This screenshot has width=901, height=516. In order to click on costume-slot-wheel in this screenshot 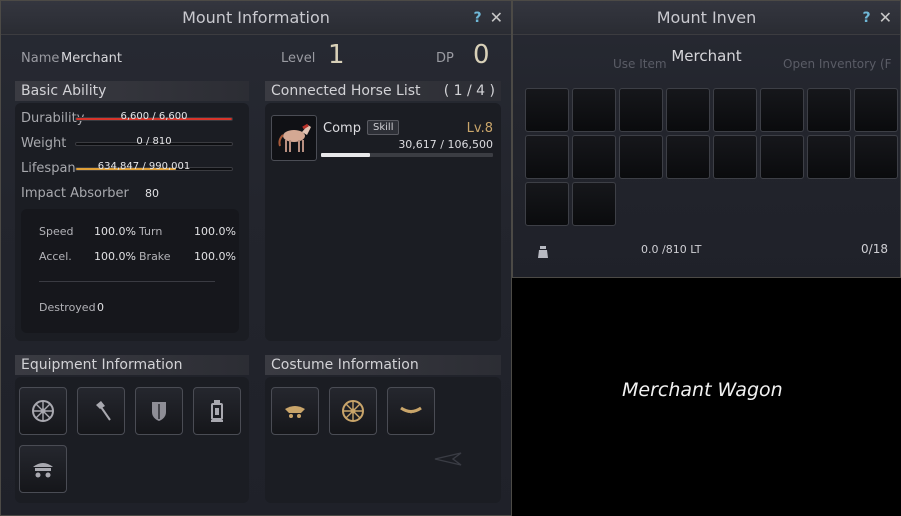, I will do `click(353, 411)`.